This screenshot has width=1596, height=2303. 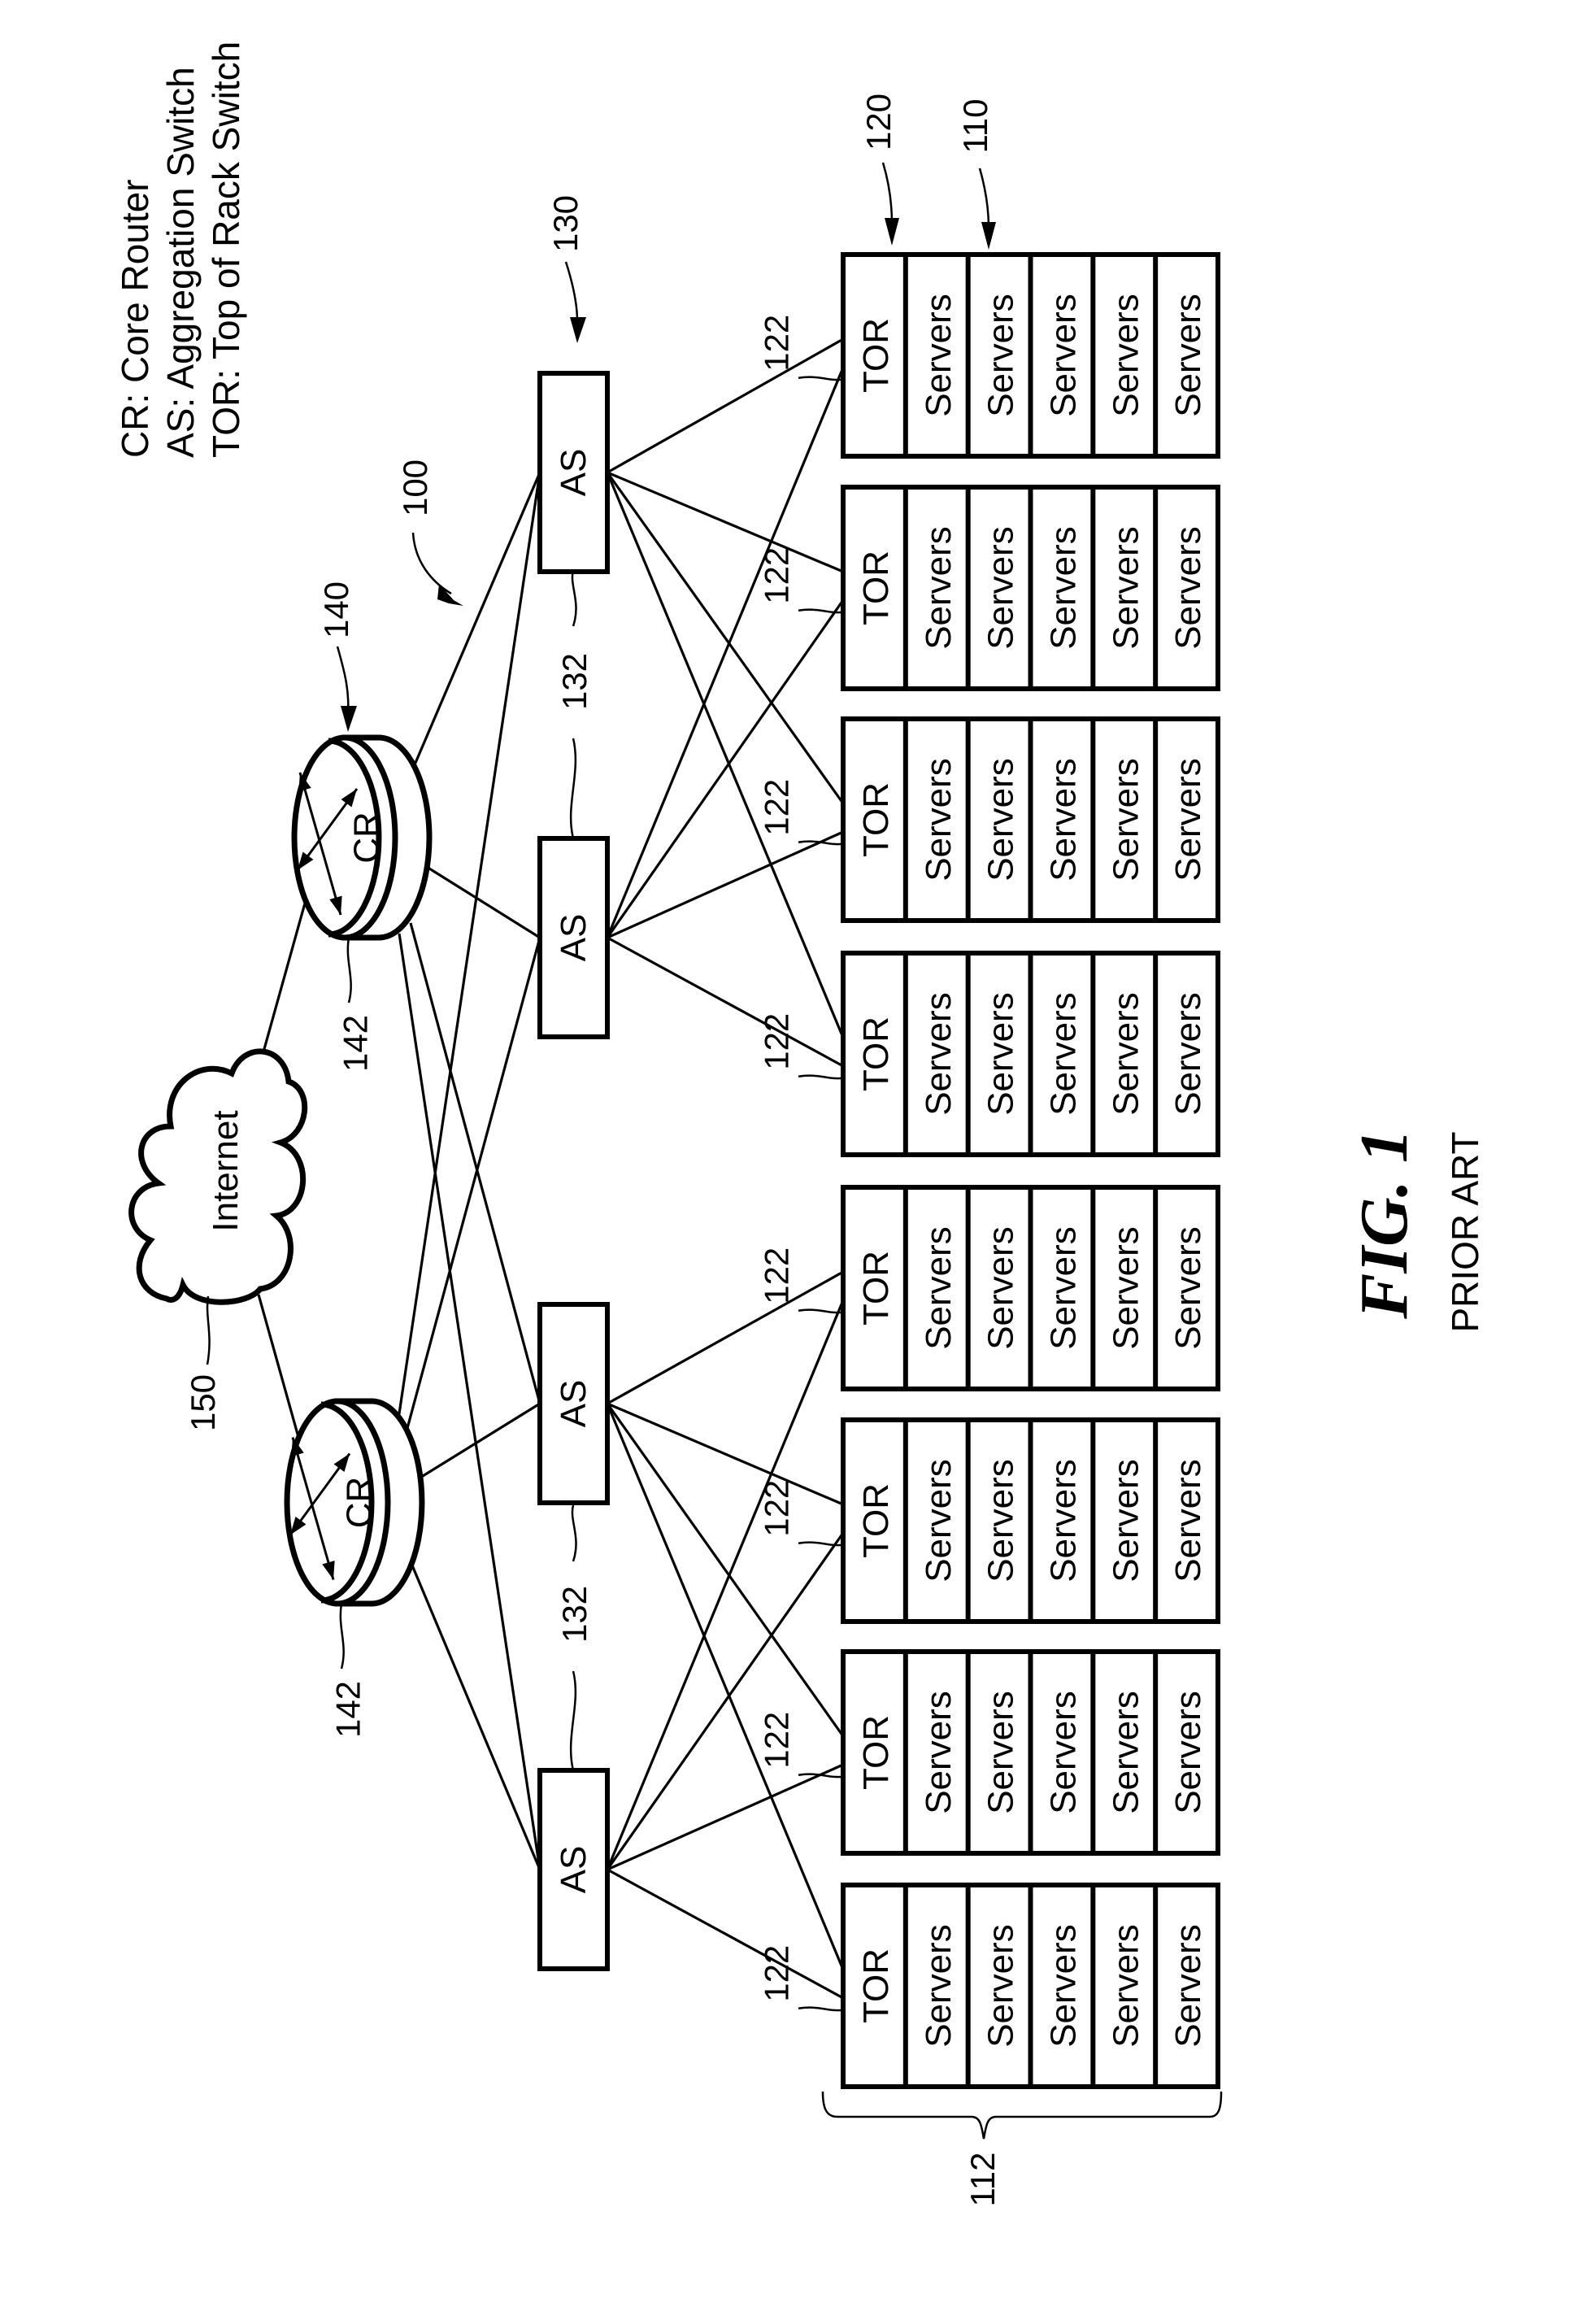 I want to click on internet-cloud: Internet 150, so click(x=218, y=1239).